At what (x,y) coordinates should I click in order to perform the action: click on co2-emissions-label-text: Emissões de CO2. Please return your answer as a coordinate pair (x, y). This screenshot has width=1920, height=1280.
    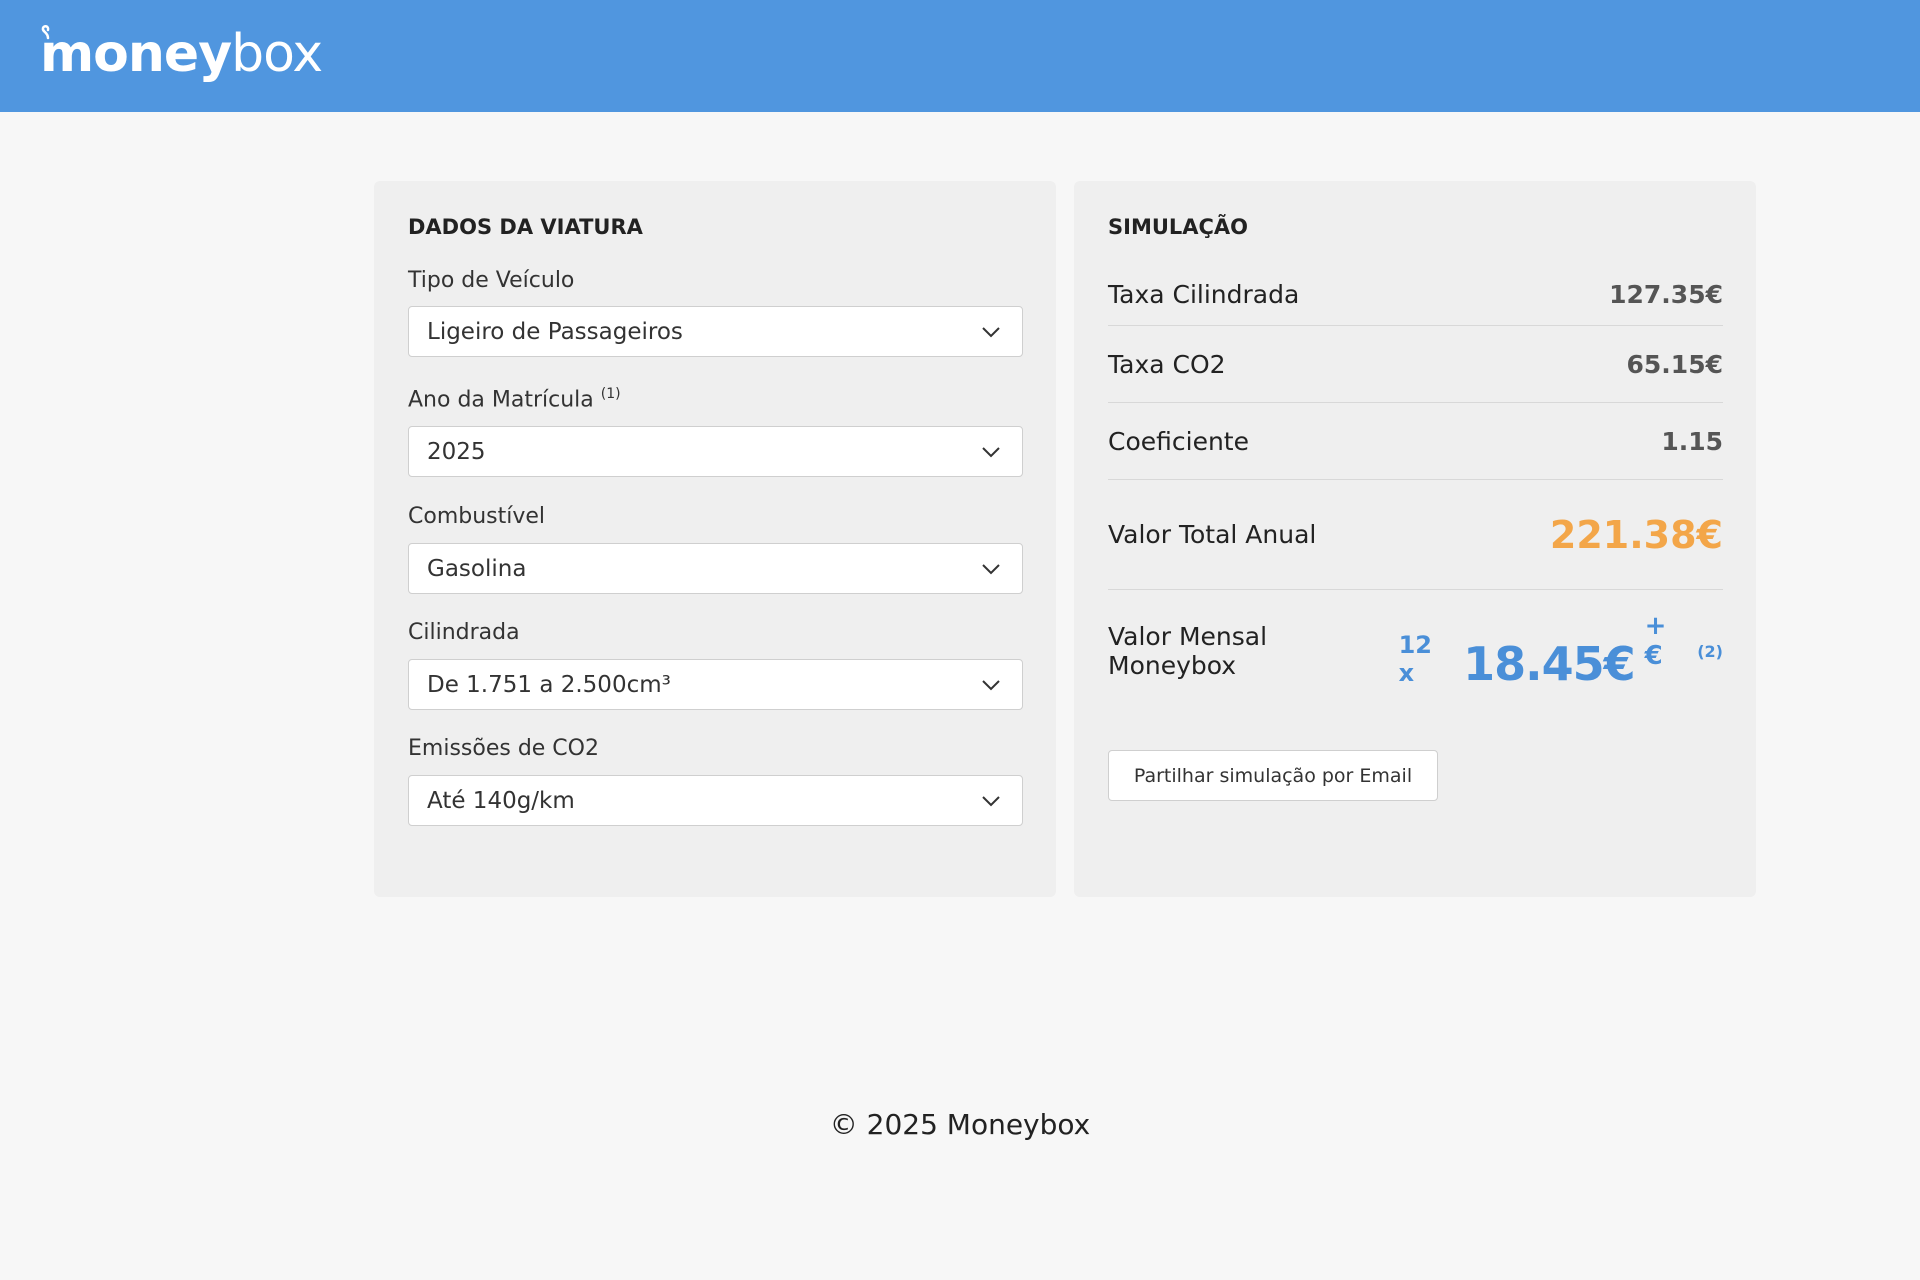
    Looking at the image, I should click on (503, 748).